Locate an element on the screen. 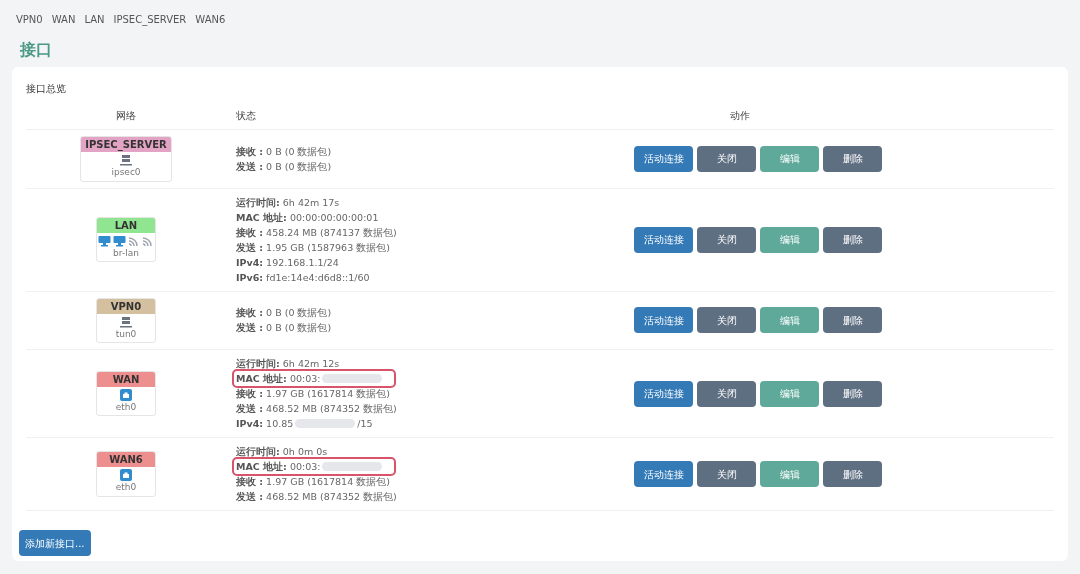 The height and width of the screenshot is (574, 1080). interface-tab: IPSEC_SERVER is located at coordinates (150, 19).